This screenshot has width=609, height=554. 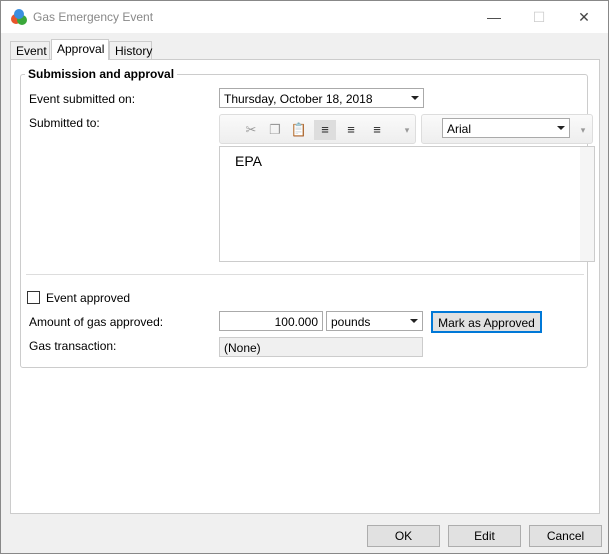 What do you see at coordinates (64, 123) in the screenshot?
I see `submitted-to-label: Submitted to:` at bounding box center [64, 123].